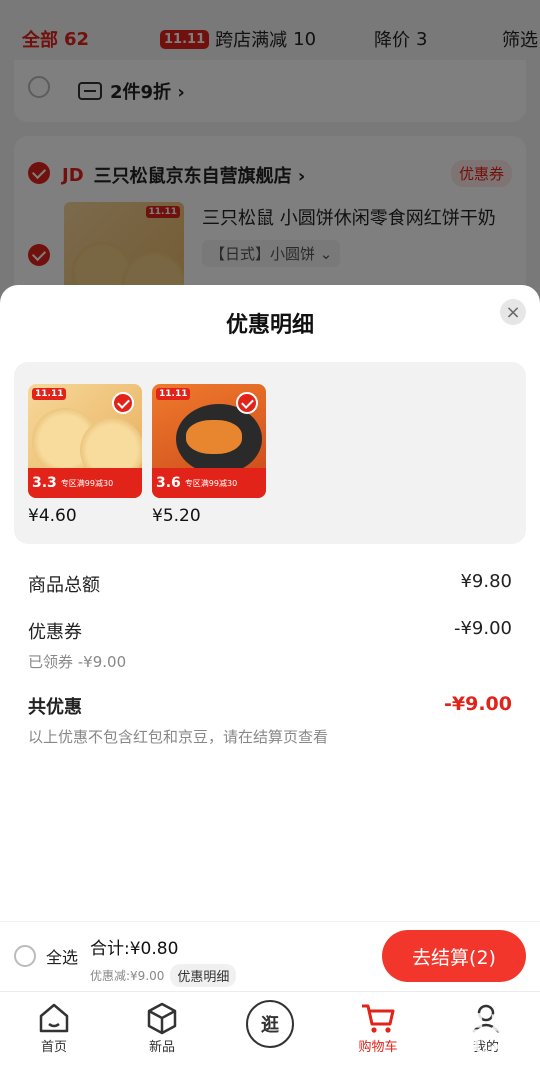 The width and height of the screenshot is (540, 1073). I want to click on tab-new: 新品, so click(162, 1027).